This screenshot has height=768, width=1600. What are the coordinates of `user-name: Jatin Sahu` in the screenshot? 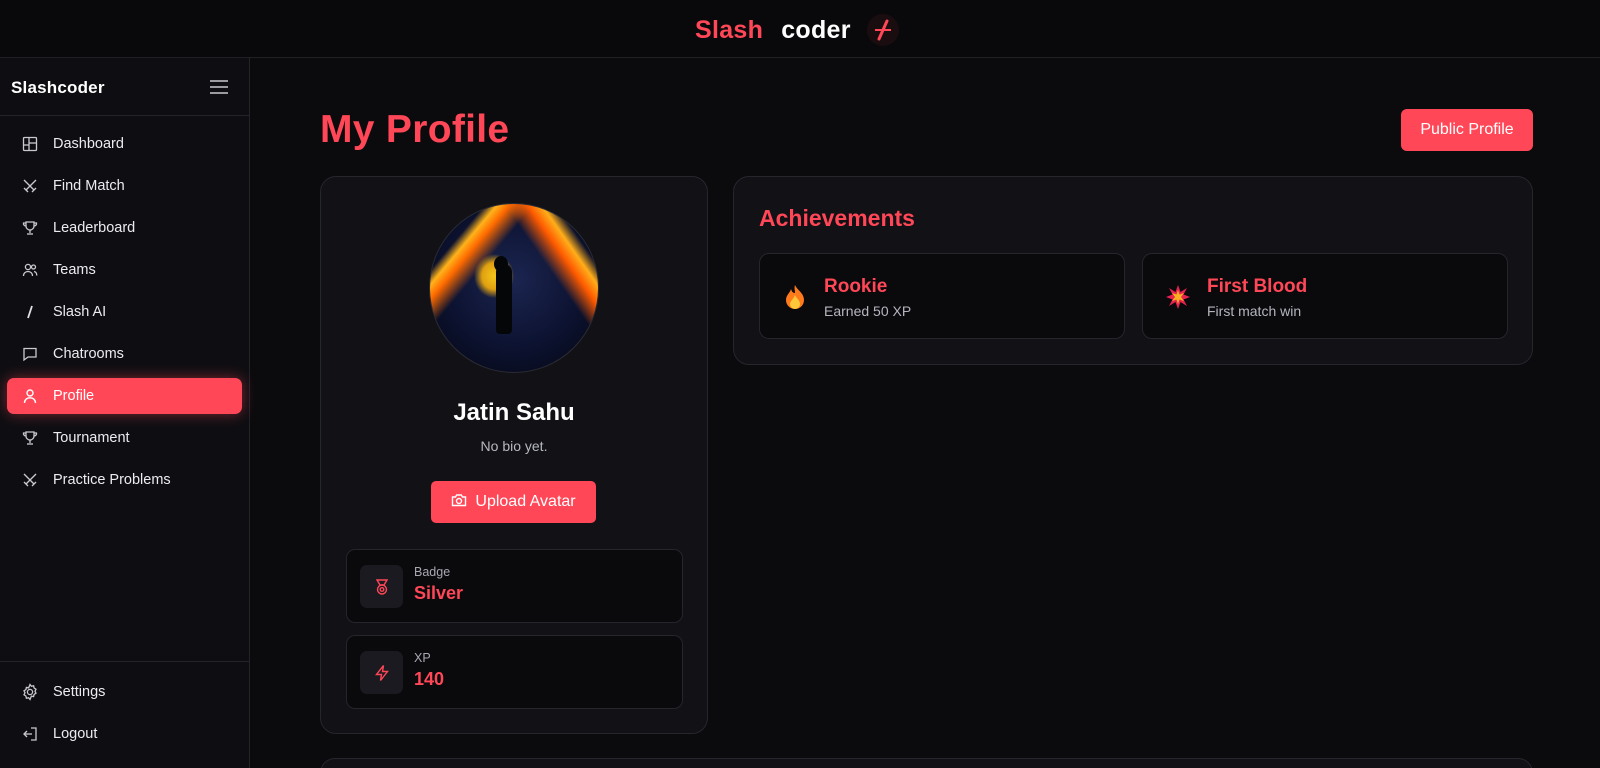 It's located at (514, 412).